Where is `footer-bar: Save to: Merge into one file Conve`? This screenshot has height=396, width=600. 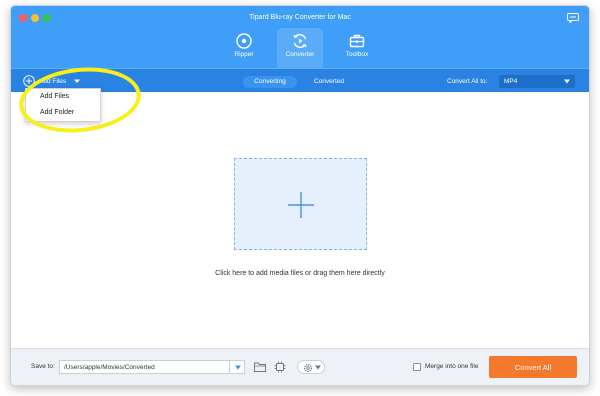 footer-bar: Save to: Merge into one file Conve is located at coordinates (300, 366).